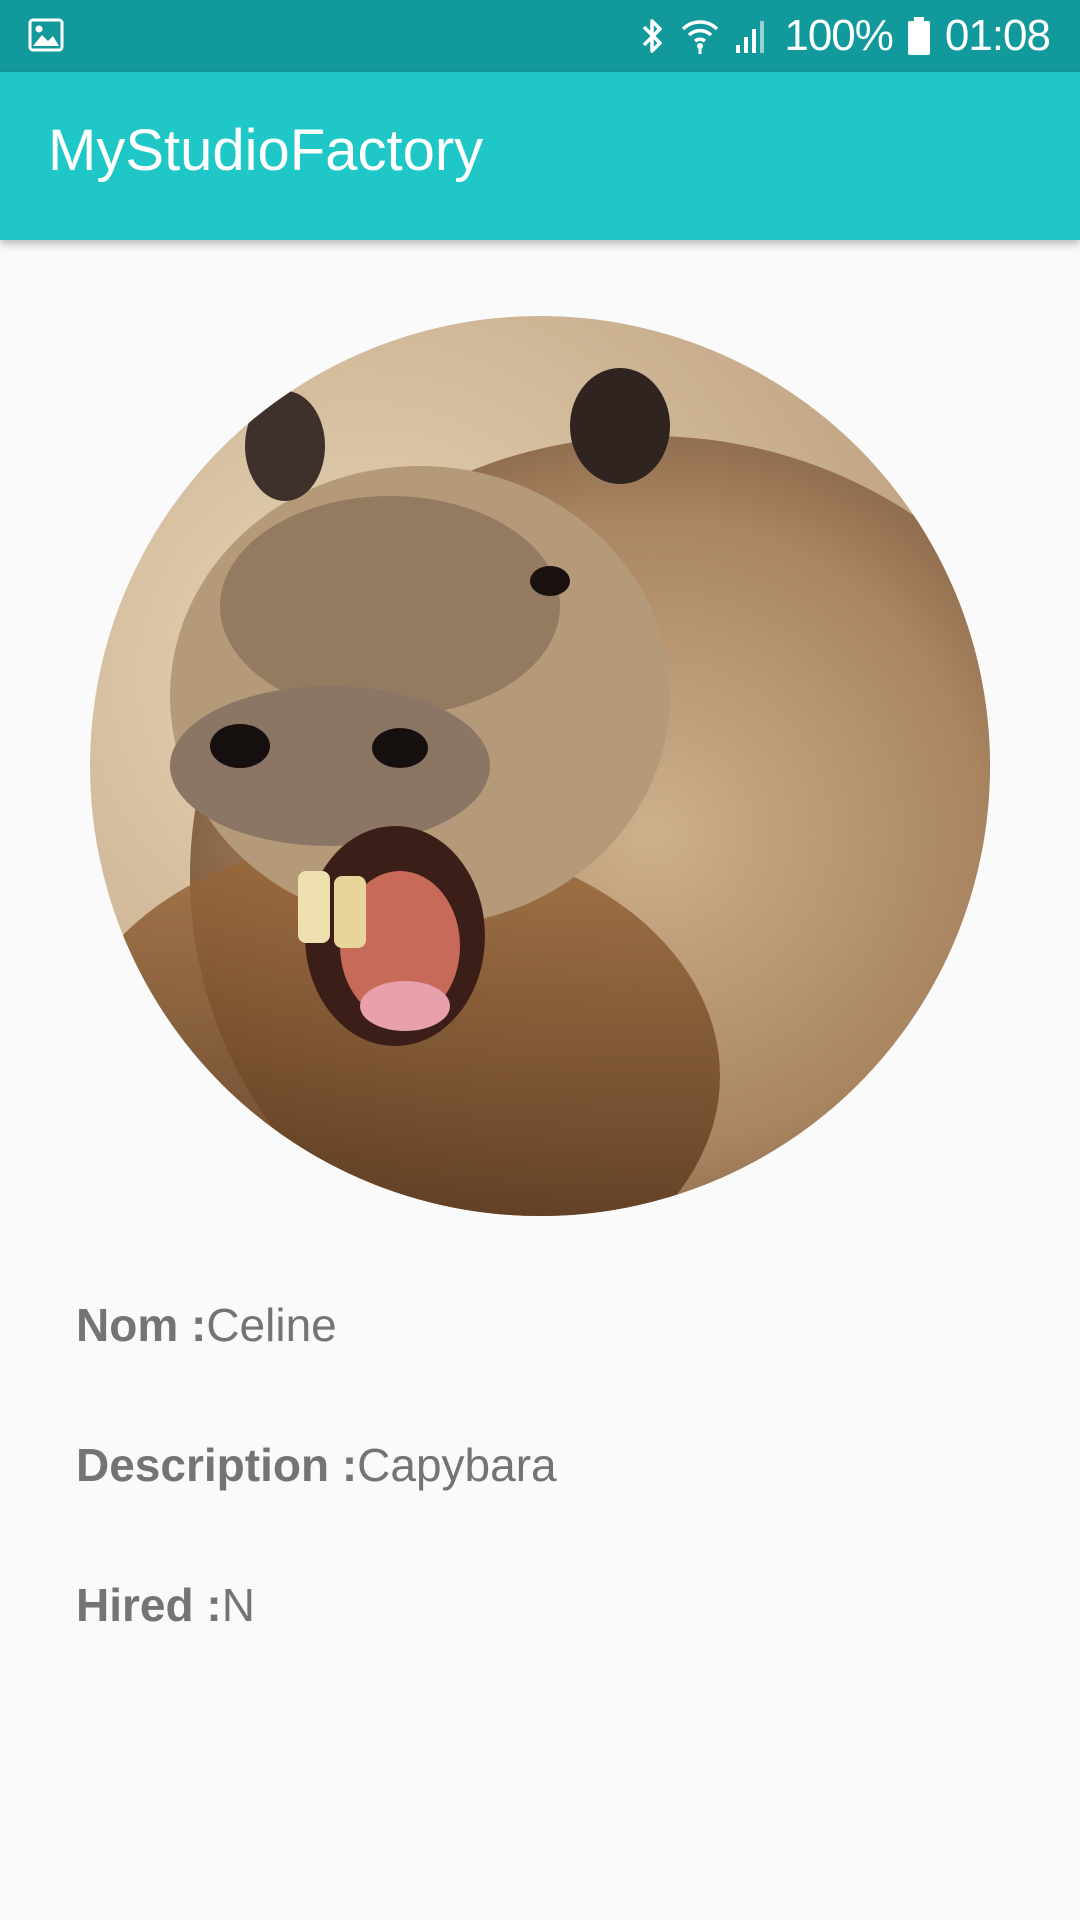 The height and width of the screenshot is (1920, 1080). What do you see at coordinates (266, 150) in the screenshot?
I see `app-title: MyStudioFactory` at bounding box center [266, 150].